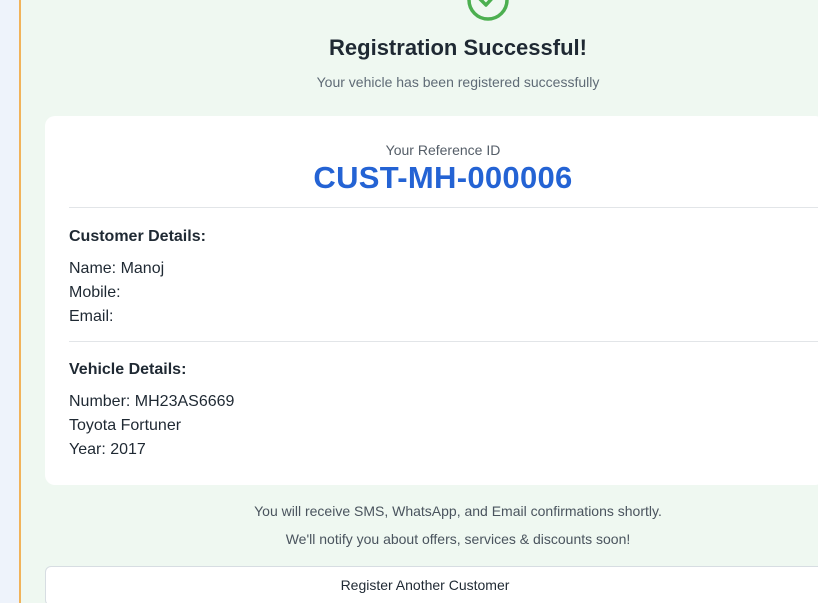 Image resolution: width=818 pixels, height=603 pixels. I want to click on success-title: Registration Successful!, so click(458, 47).